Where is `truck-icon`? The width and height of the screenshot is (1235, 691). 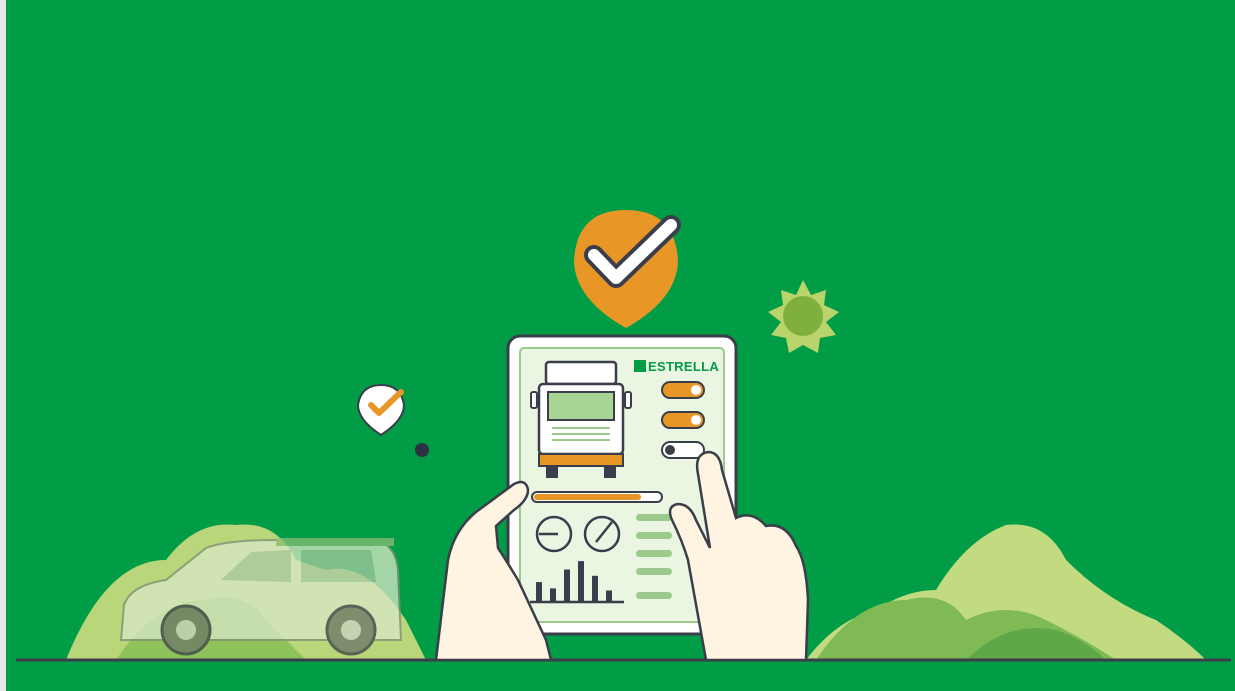
truck-icon is located at coordinates (581, 419).